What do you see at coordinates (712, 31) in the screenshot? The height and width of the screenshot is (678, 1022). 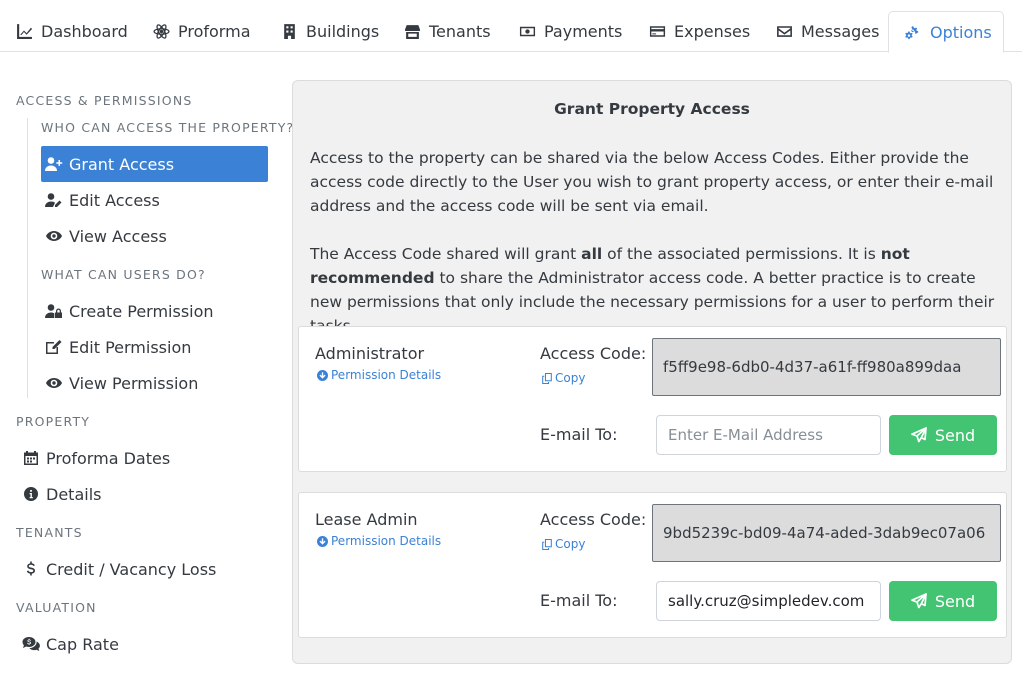 I see `tab-label: Expenses` at bounding box center [712, 31].